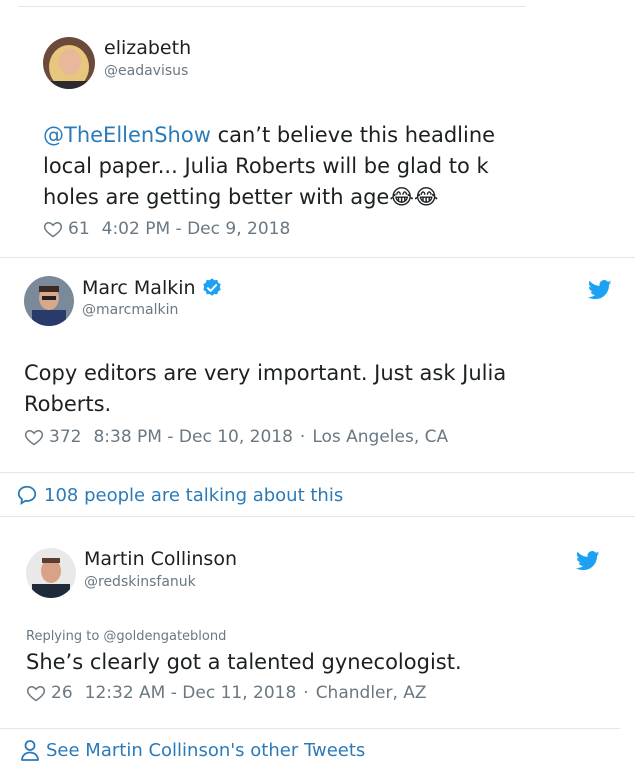  Describe the element at coordinates (414, 197) in the screenshot. I see `laughing-emoji: 😂😂` at that location.